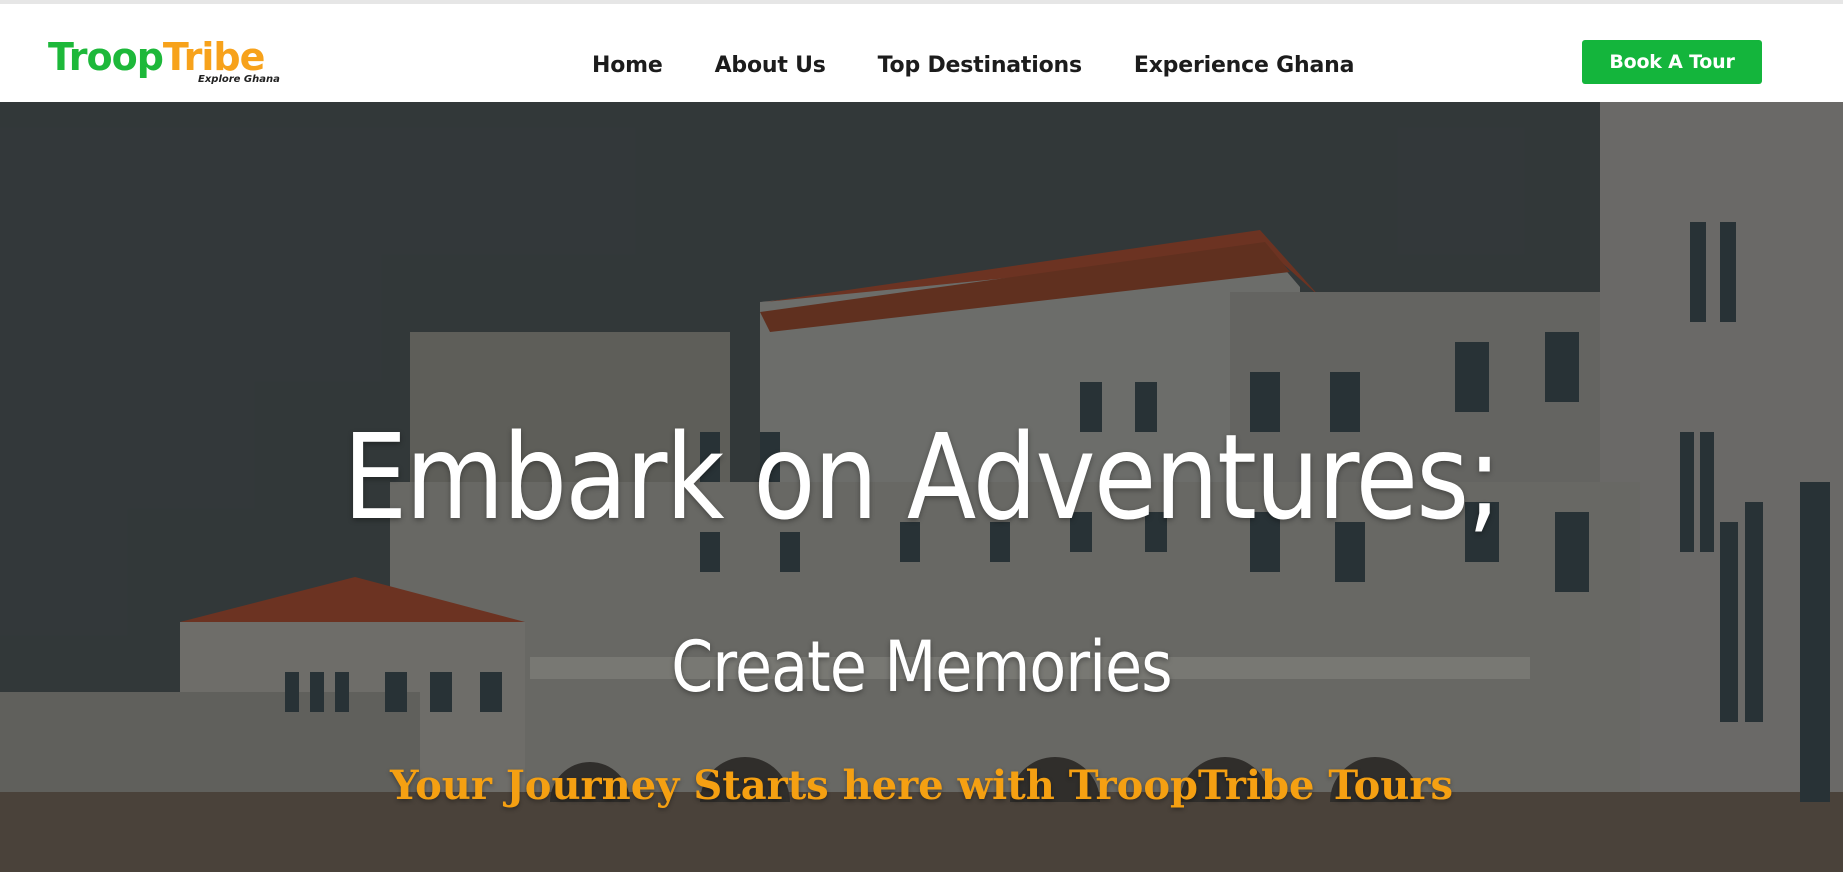  I want to click on nav-experience-ghana: Experience Ghana, so click(1244, 65).